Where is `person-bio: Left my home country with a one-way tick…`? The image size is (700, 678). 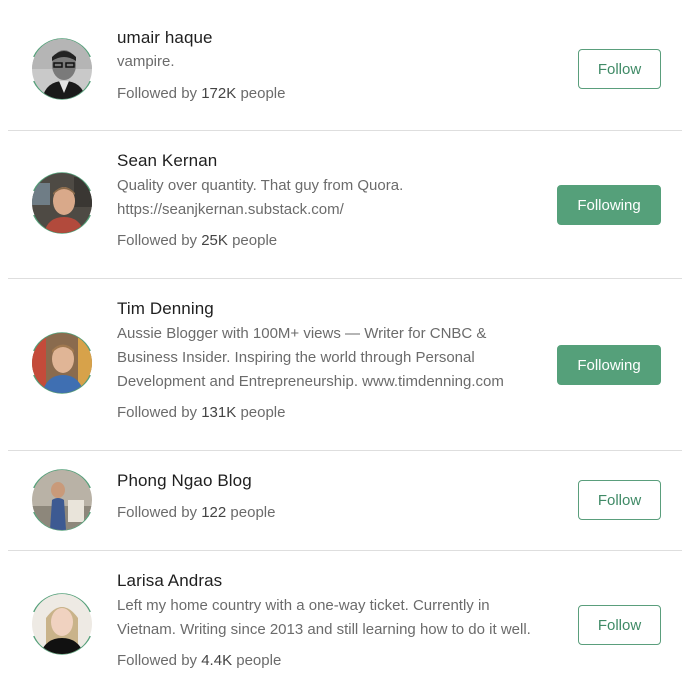
person-bio: Left my home country with a one-way tick… is located at coordinates (327, 618).